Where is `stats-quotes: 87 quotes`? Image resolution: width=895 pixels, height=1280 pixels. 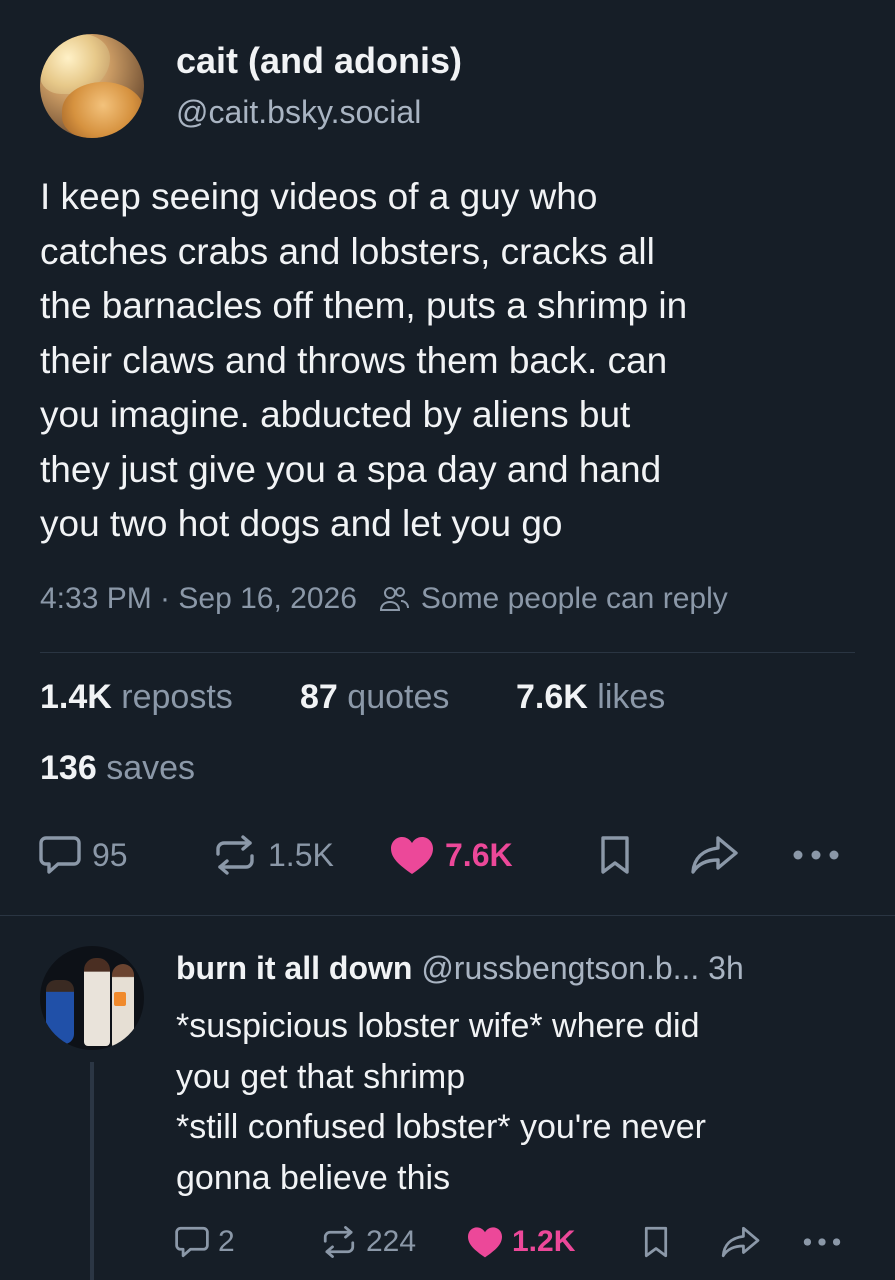
stats-quotes: 87 quotes is located at coordinates (374, 697).